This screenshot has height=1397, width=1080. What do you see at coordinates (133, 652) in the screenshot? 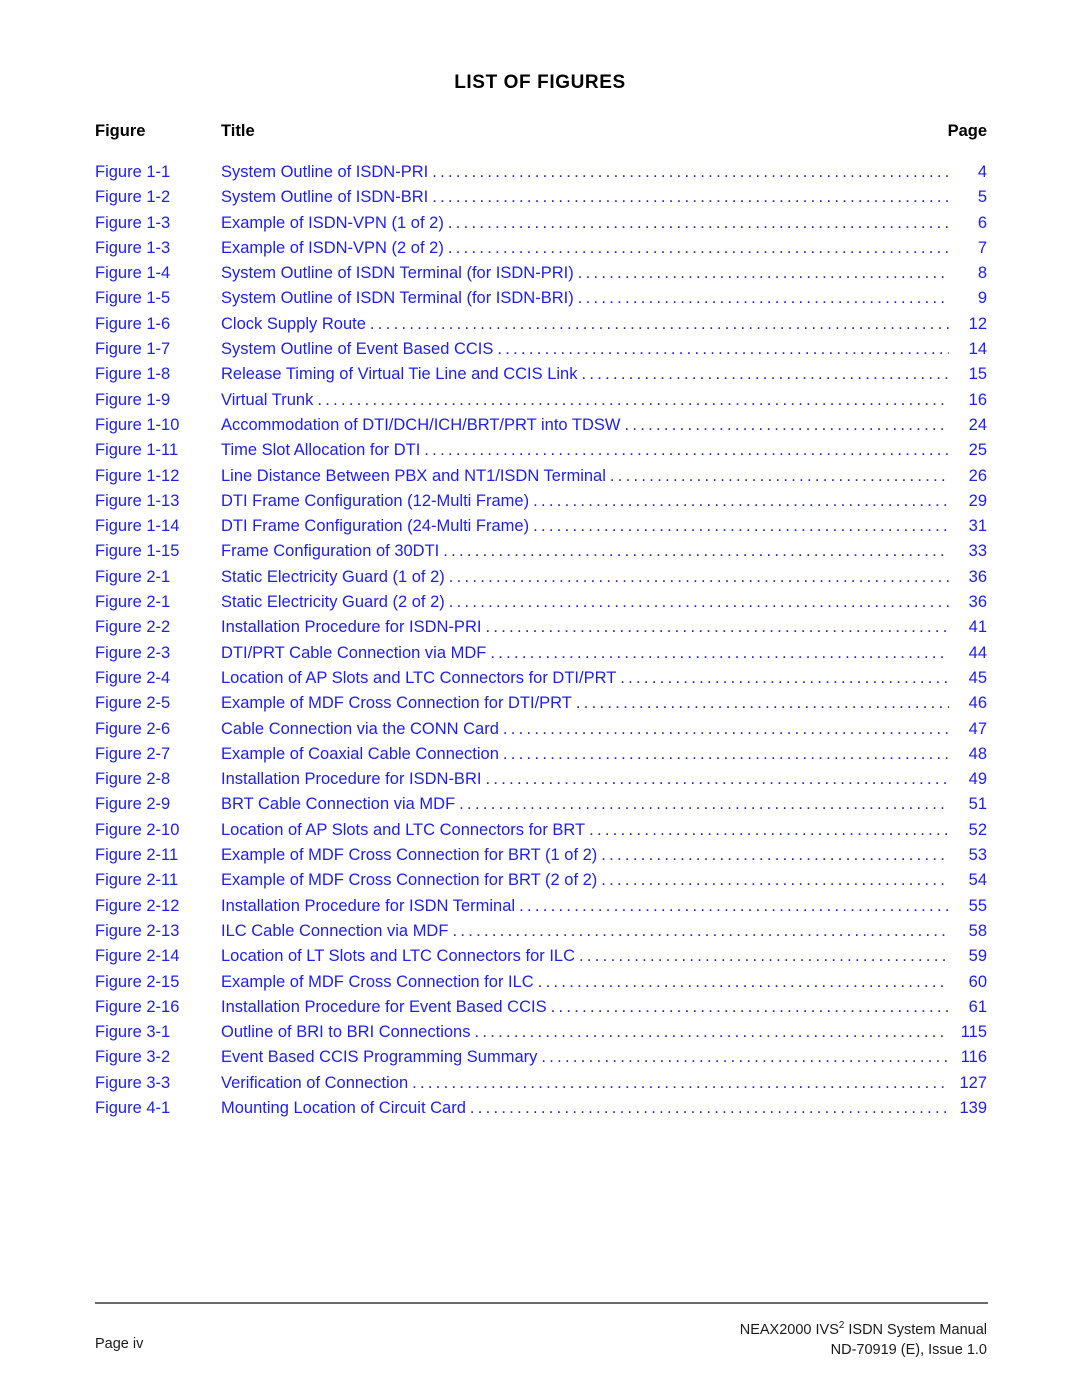
I see `figure-number: Figure 2-3` at bounding box center [133, 652].